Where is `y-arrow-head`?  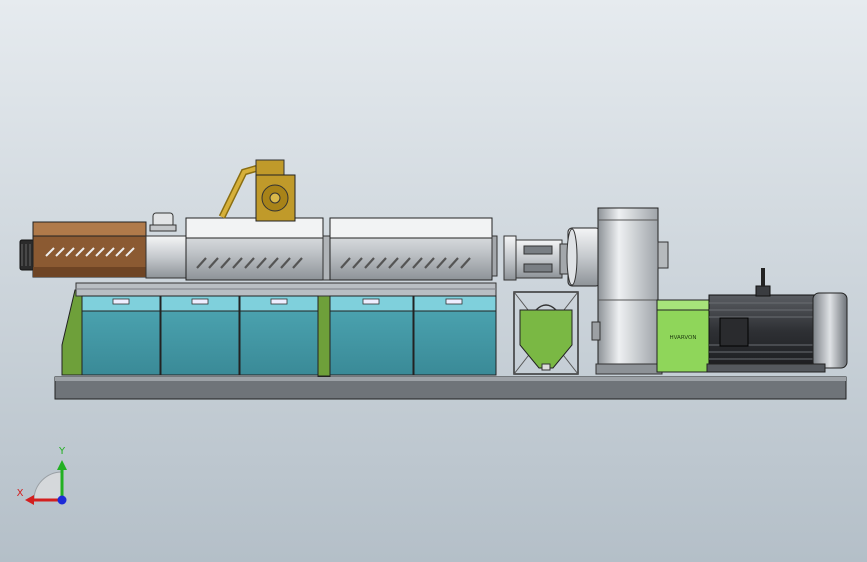 y-arrow-head is located at coordinates (62, 465).